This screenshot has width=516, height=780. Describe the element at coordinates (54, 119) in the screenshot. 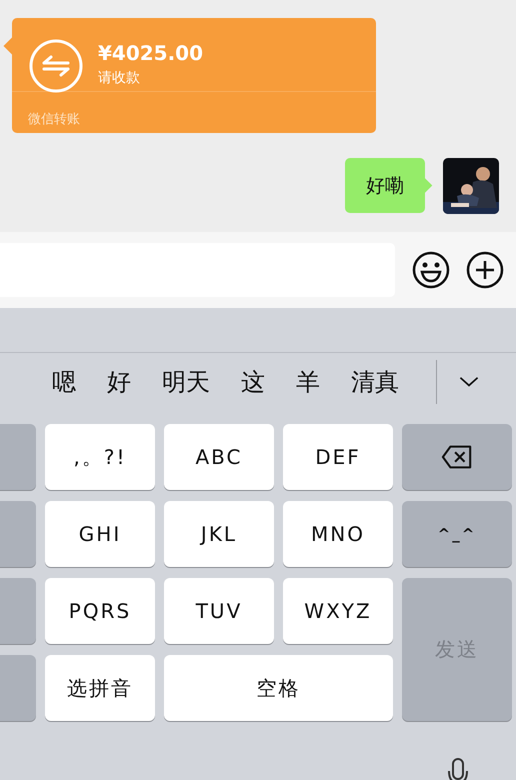

I see `transfer-label: 微信转账` at that location.